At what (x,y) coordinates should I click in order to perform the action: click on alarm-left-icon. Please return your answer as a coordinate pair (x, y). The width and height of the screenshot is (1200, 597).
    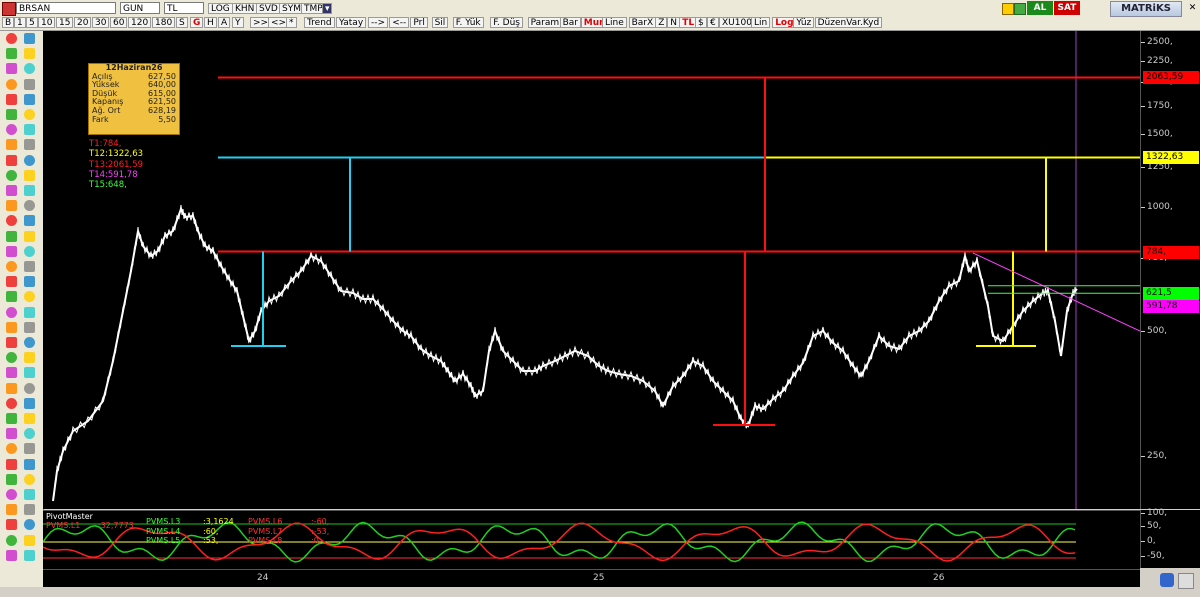
    Looking at the image, I should click on (11, 130).